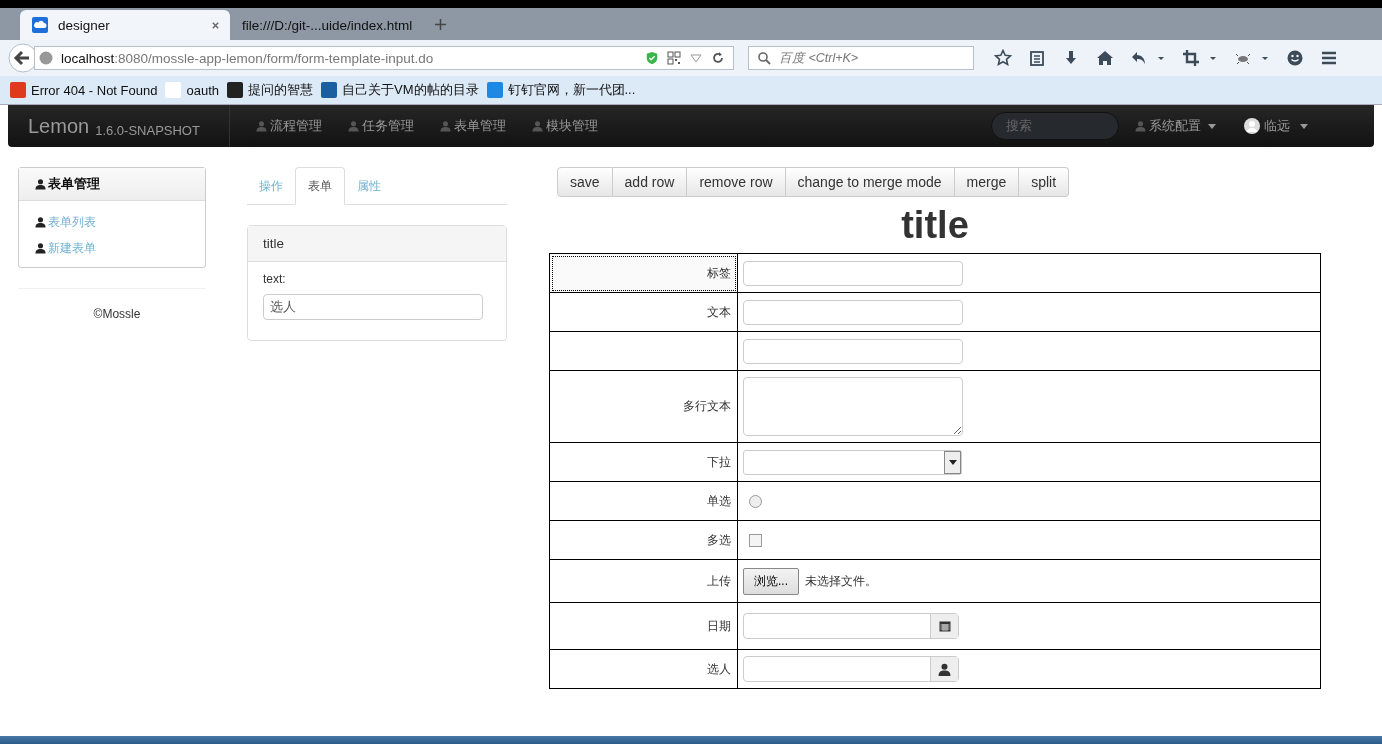 This screenshot has width=1382, height=744. What do you see at coordinates (280, 90) in the screenshot?
I see `bookmark-link: 提问的智慧` at bounding box center [280, 90].